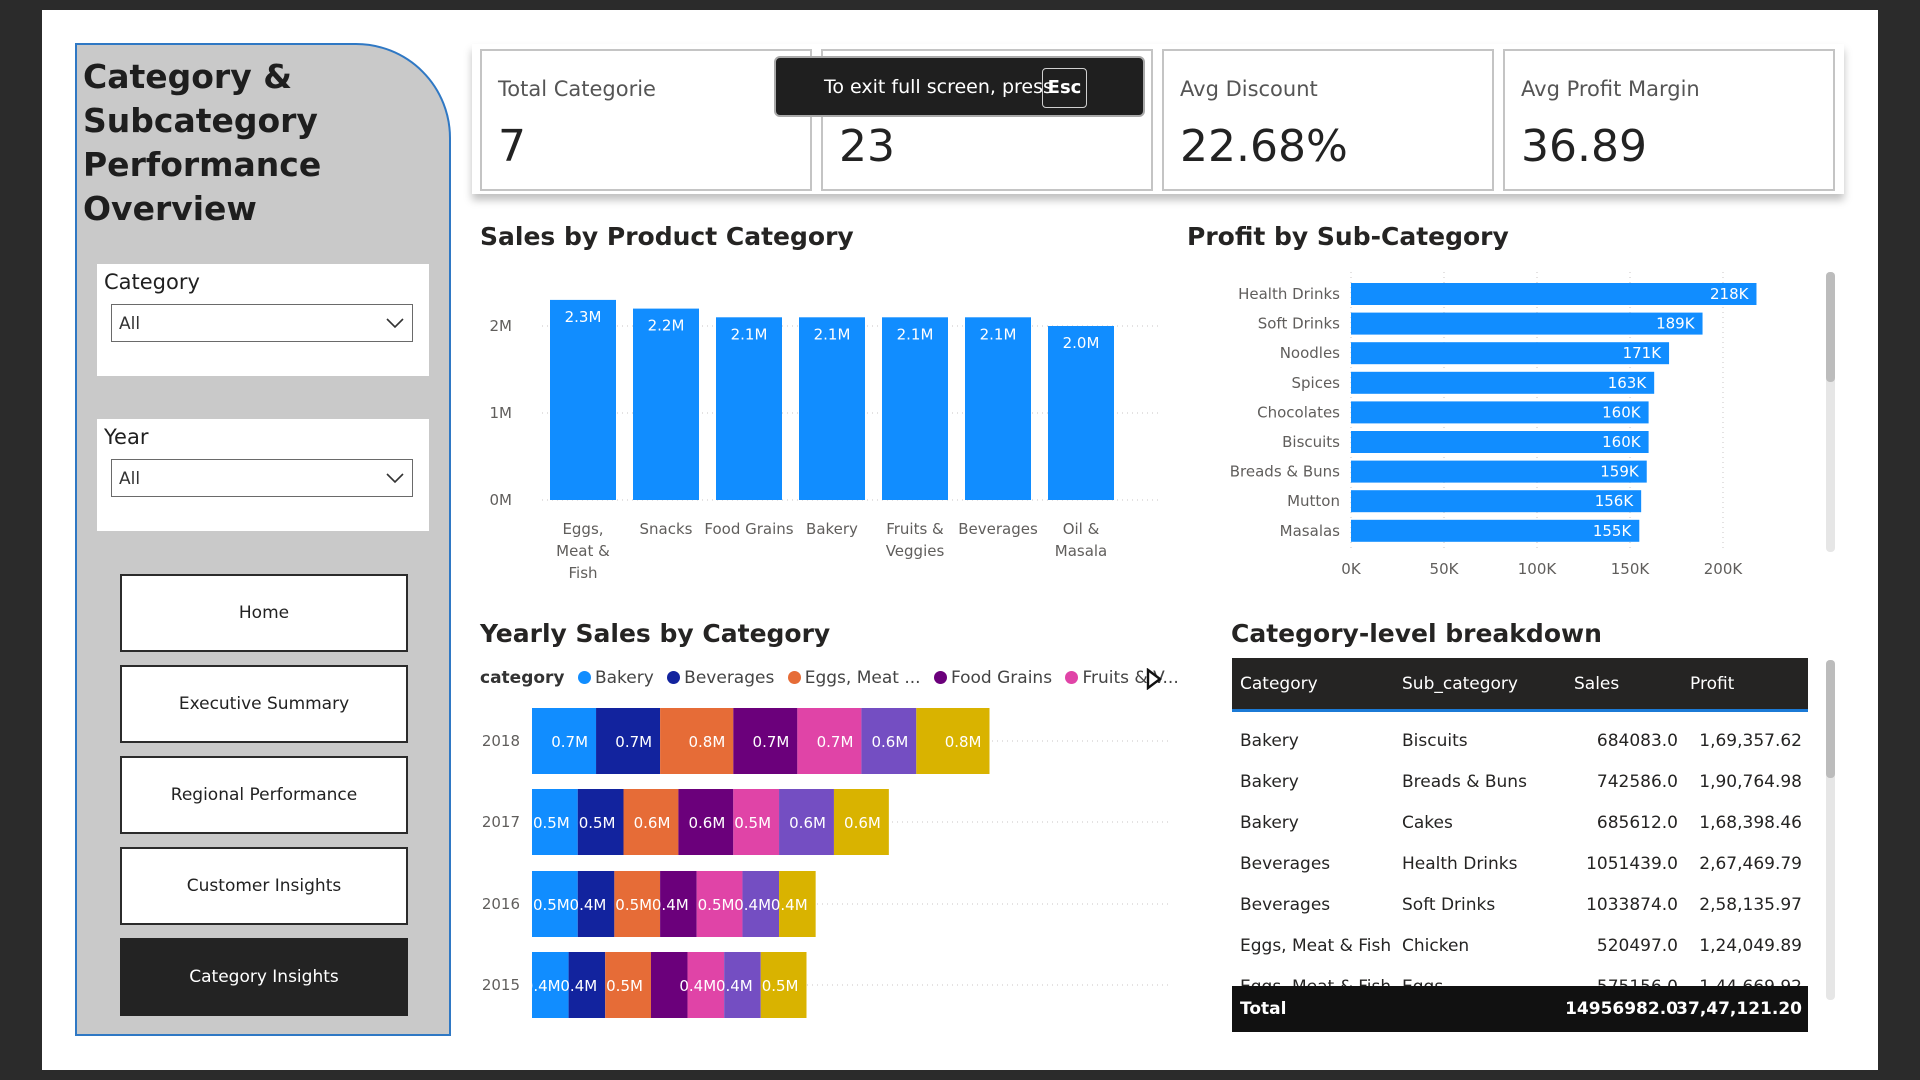 The width and height of the screenshot is (1920, 1080). Describe the element at coordinates (938, 87) in the screenshot. I see `toast-message: To exit full screen, press` at that location.